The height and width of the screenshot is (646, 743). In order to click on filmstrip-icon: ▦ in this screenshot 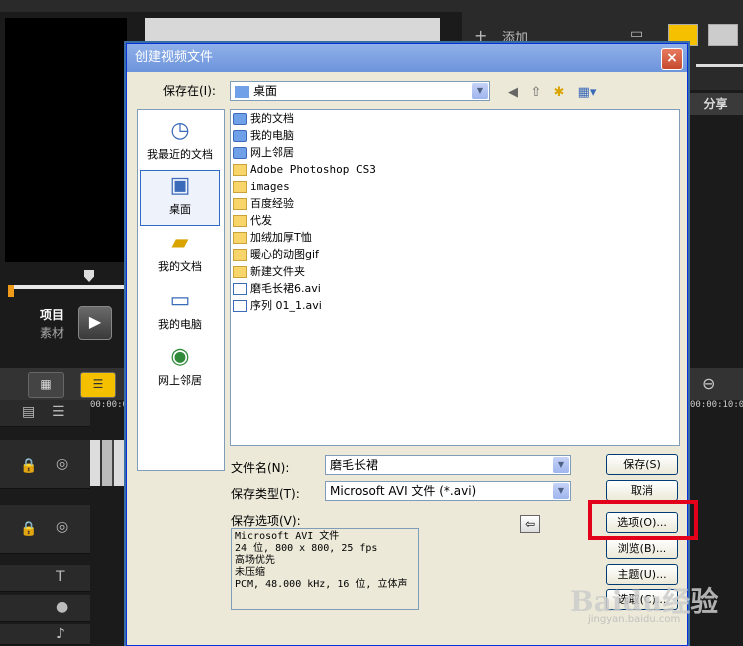, I will do `click(46, 384)`.